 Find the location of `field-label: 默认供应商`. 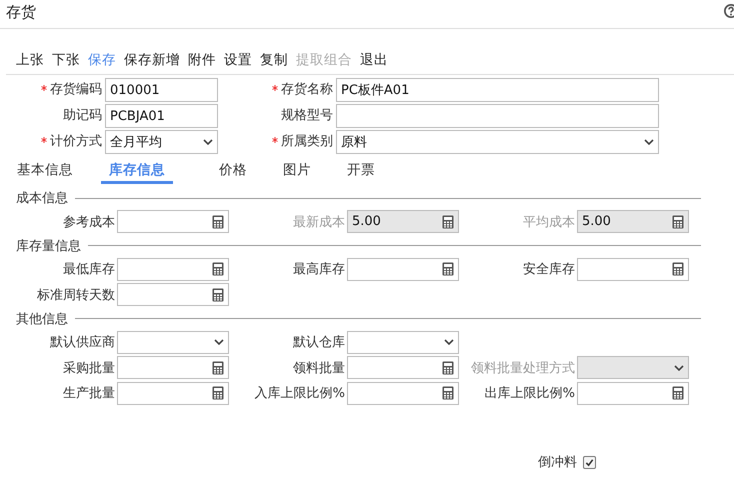

field-label: 默认供应商 is located at coordinates (82, 343).